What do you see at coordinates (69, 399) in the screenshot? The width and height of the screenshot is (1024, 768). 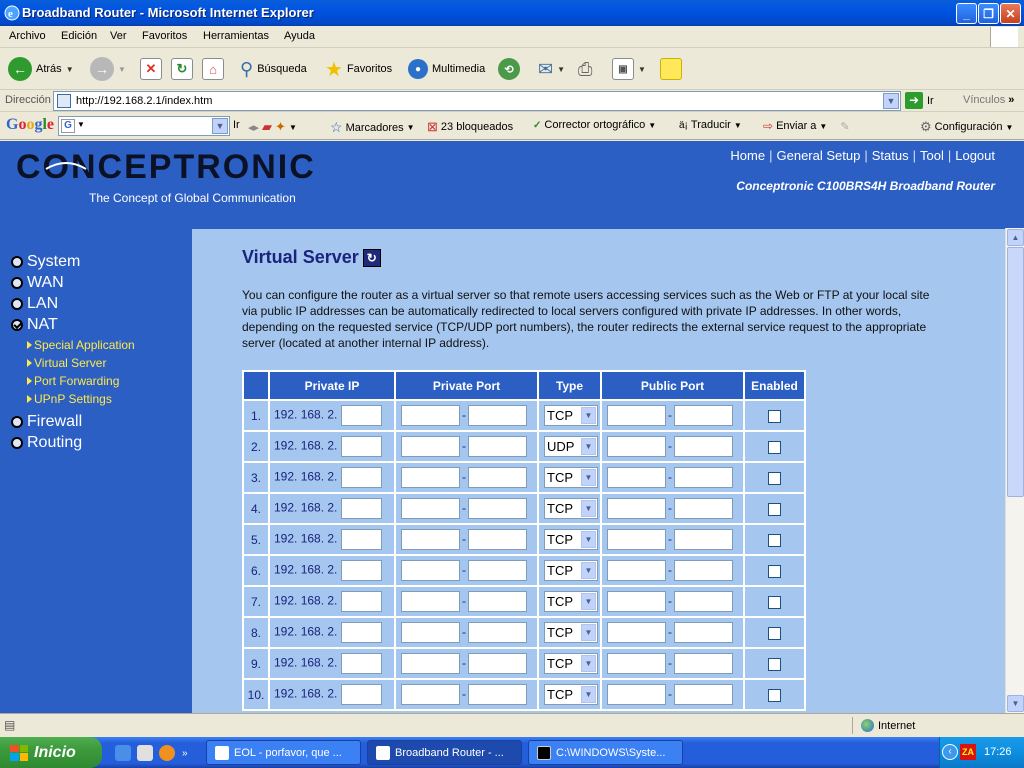 I see `sidebar-sub-upnp-settings: UPnP Settings` at bounding box center [69, 399].